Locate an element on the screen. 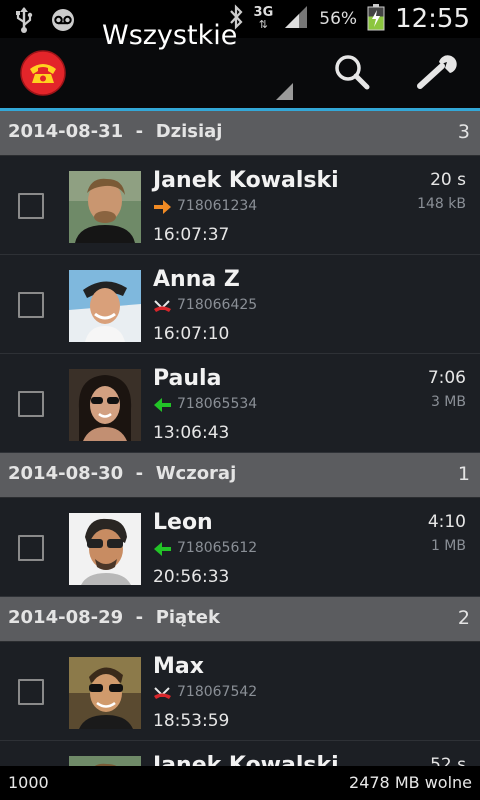  group-date: 2014-08-29 is located at coordinates (66, 617).